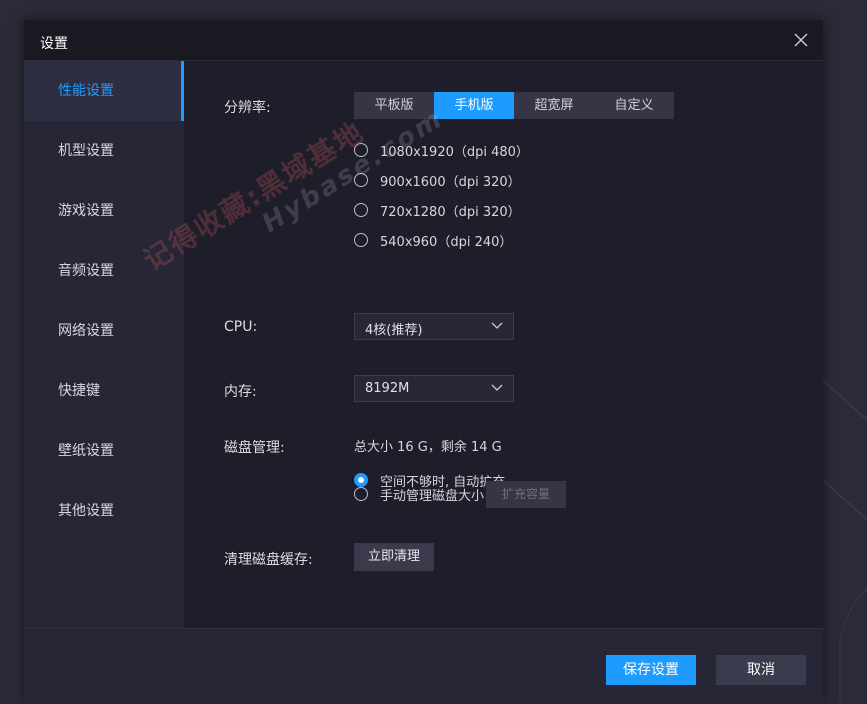  Describe the element at coordinates (554, 105) in the screenshot. I see `tab-ultrawide: 超宽屏` at that location.